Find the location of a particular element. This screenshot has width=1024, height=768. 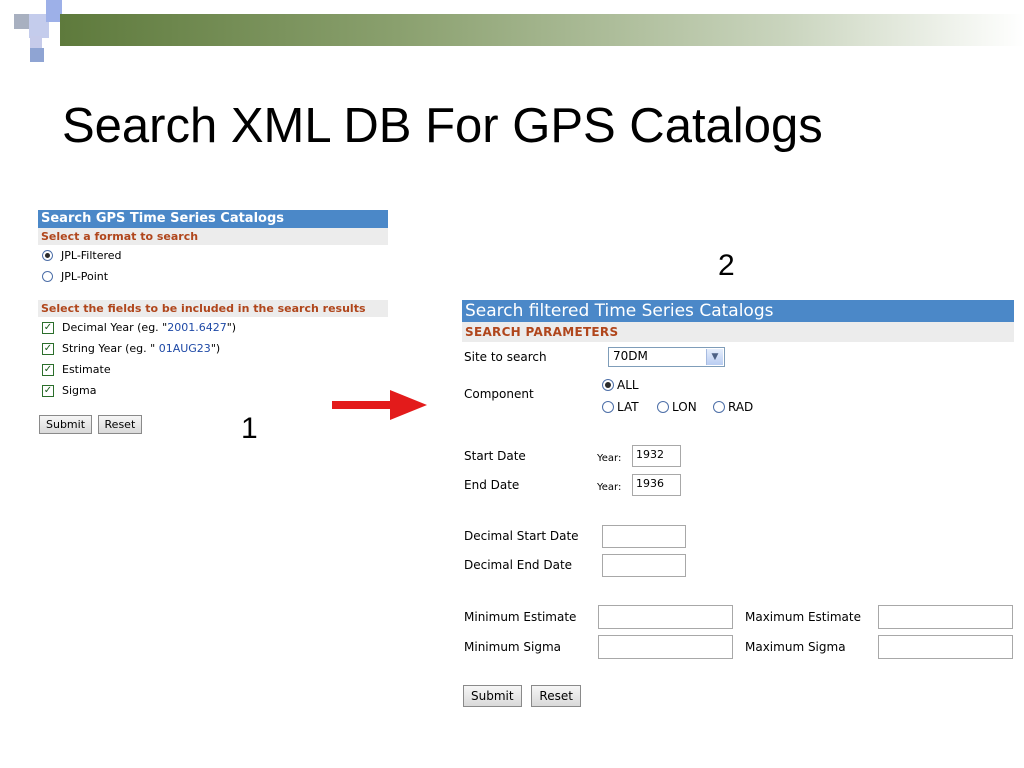

panel-title: Search filtered Time Series Catalogs is located at coordinates (738, 311).